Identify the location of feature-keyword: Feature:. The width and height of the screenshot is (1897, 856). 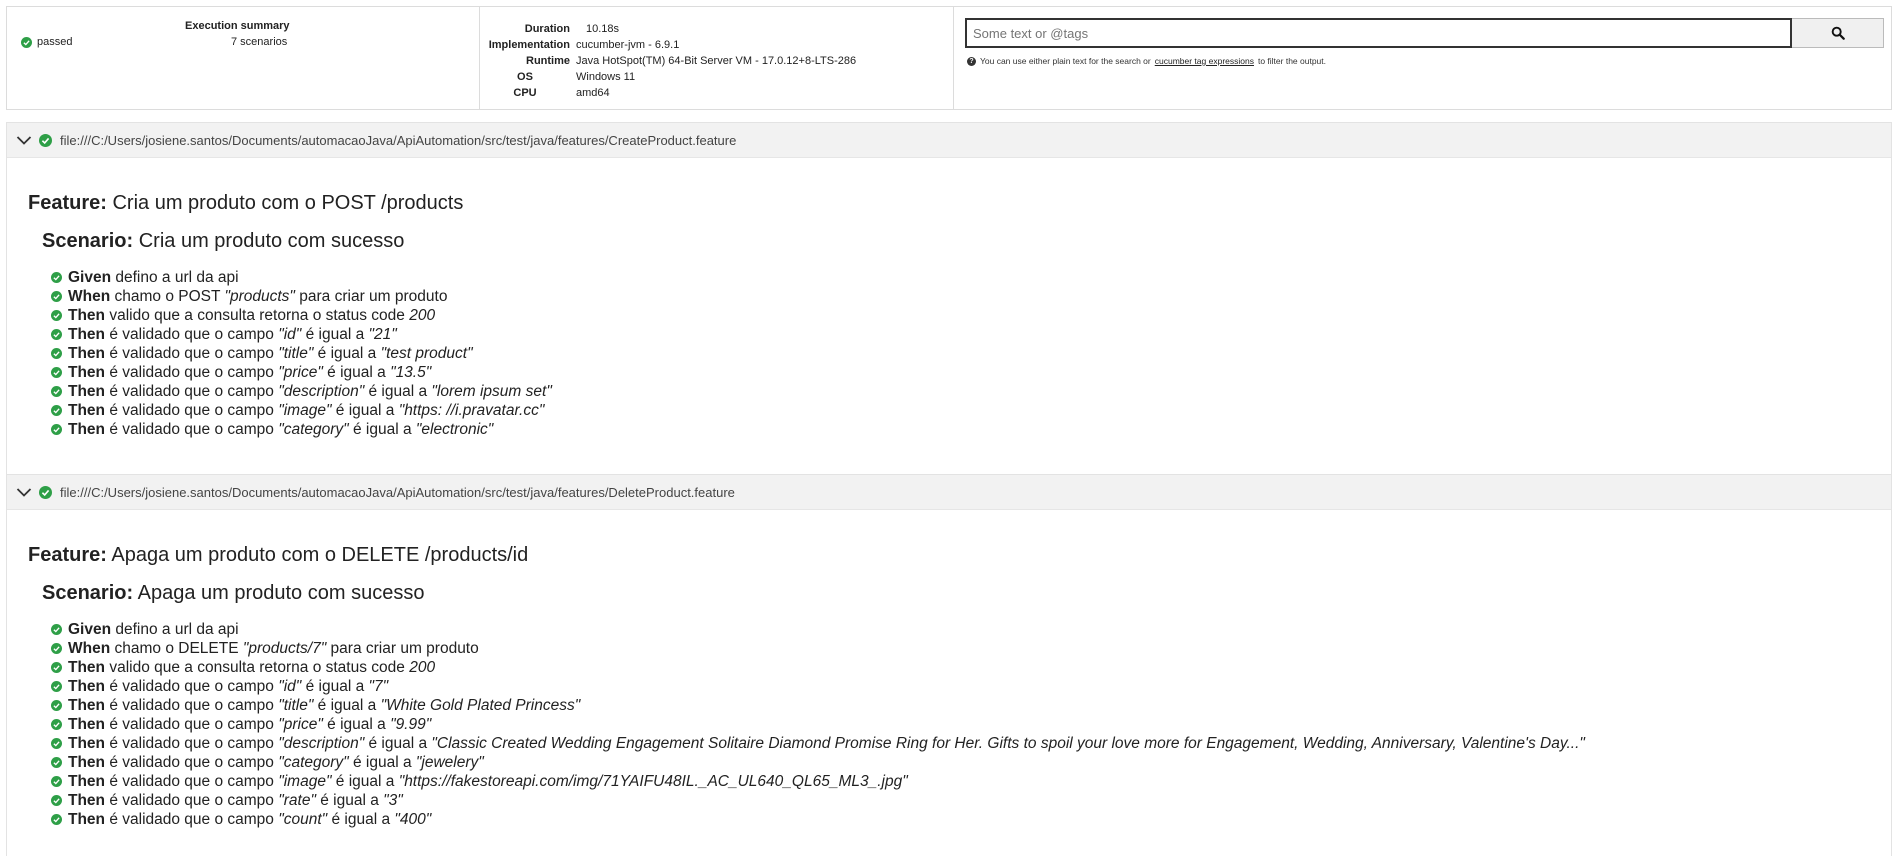
(67, 203).